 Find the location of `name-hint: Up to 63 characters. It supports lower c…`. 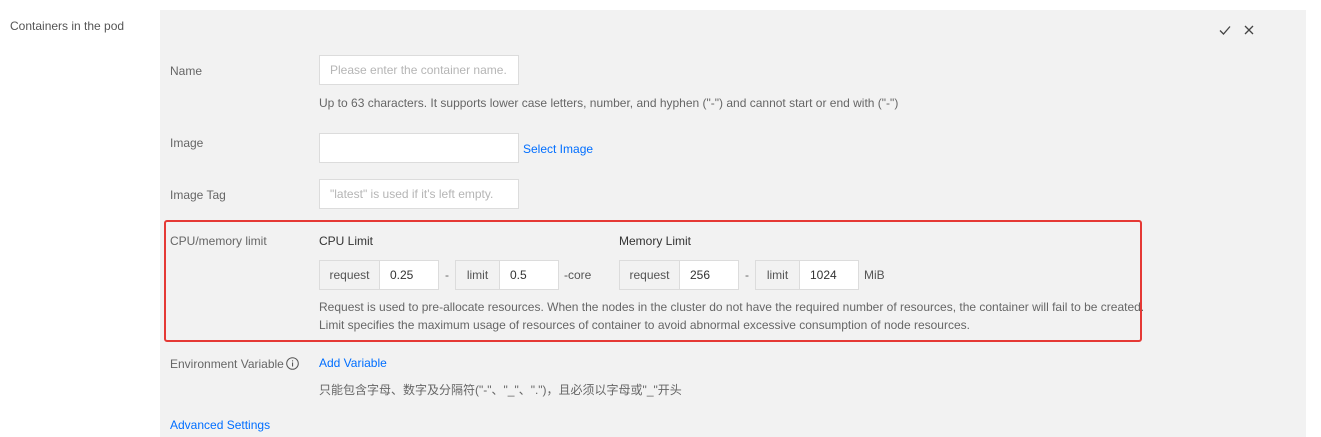

name-hint: Up to 63 characters. It supports lower c… is located at coordinates (609, 103).